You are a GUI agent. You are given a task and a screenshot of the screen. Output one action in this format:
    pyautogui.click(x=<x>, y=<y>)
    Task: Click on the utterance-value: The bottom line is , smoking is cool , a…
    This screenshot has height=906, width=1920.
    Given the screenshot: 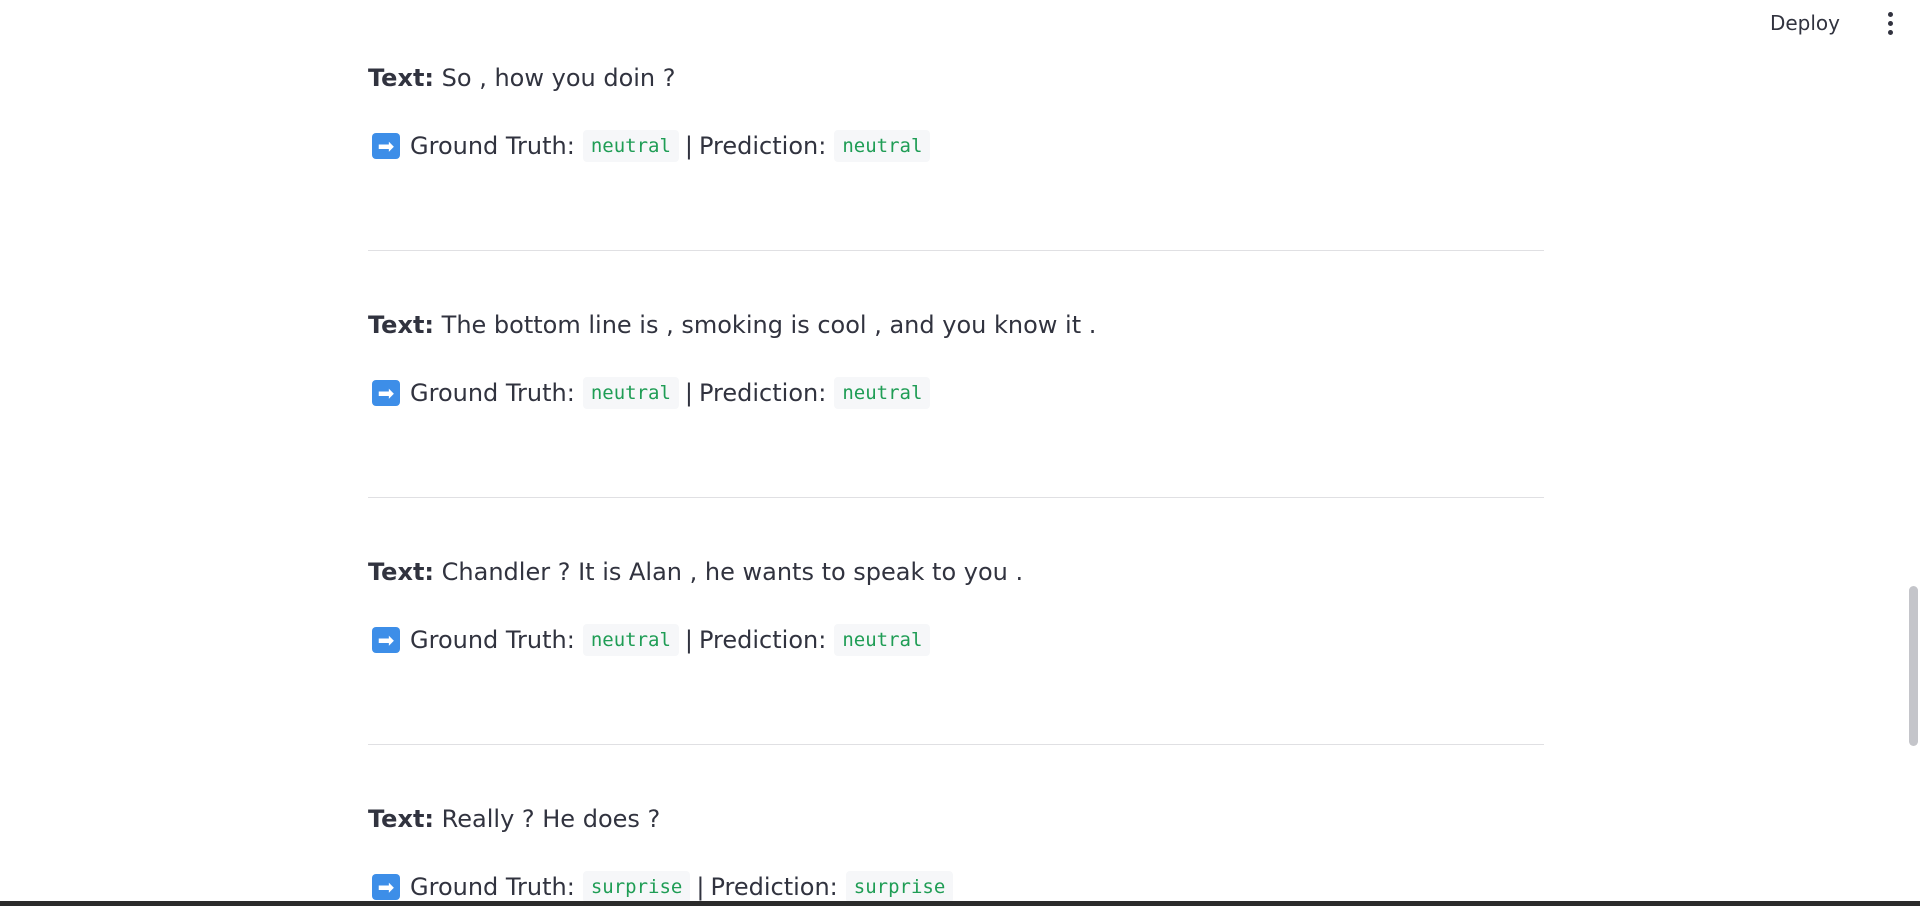 What is the action you would take?
    pyautogui.click(x=769, y=325)
    